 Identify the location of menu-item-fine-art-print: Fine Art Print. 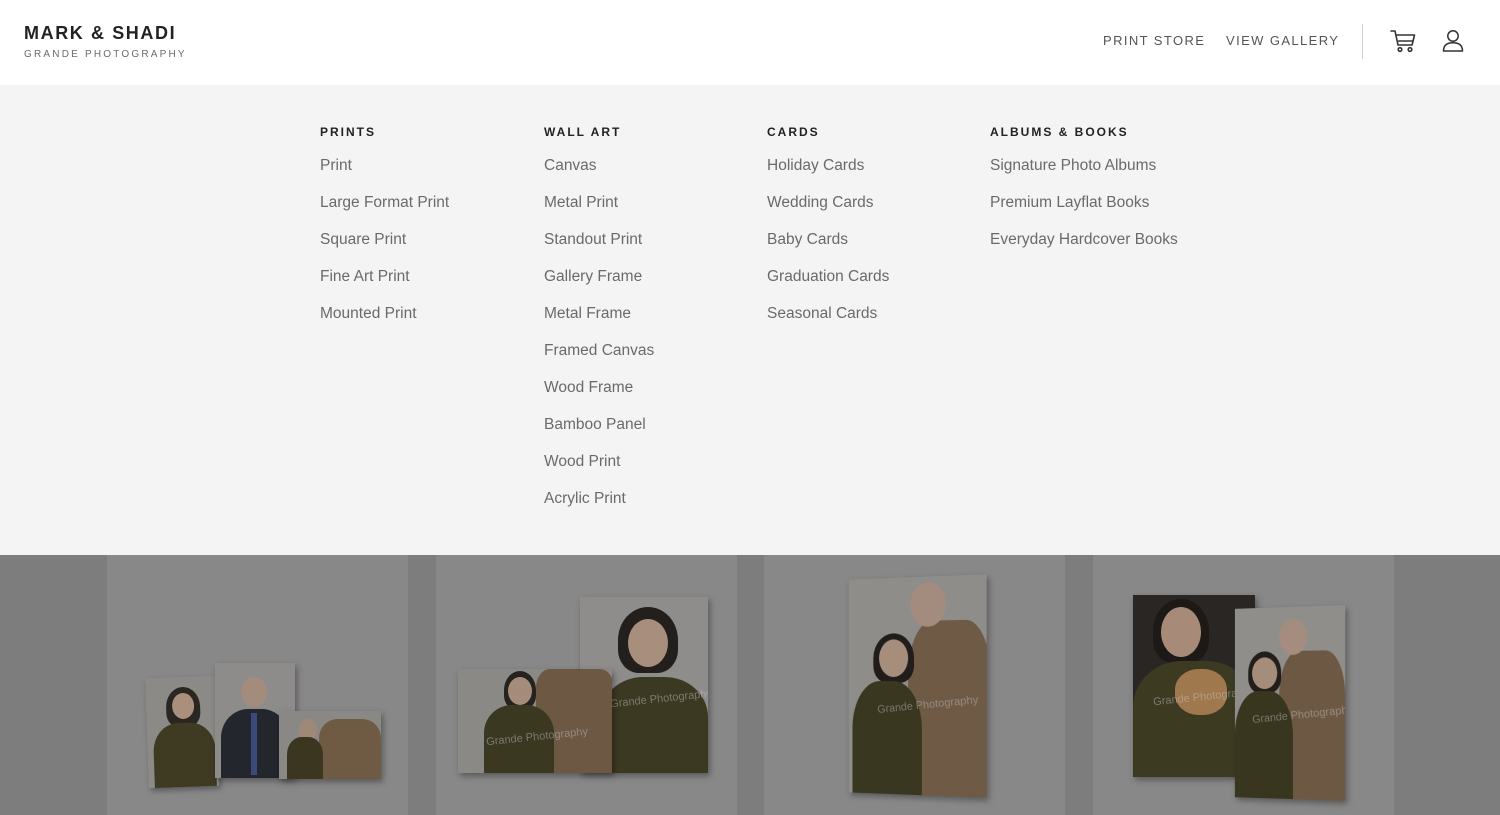
(430, 286).